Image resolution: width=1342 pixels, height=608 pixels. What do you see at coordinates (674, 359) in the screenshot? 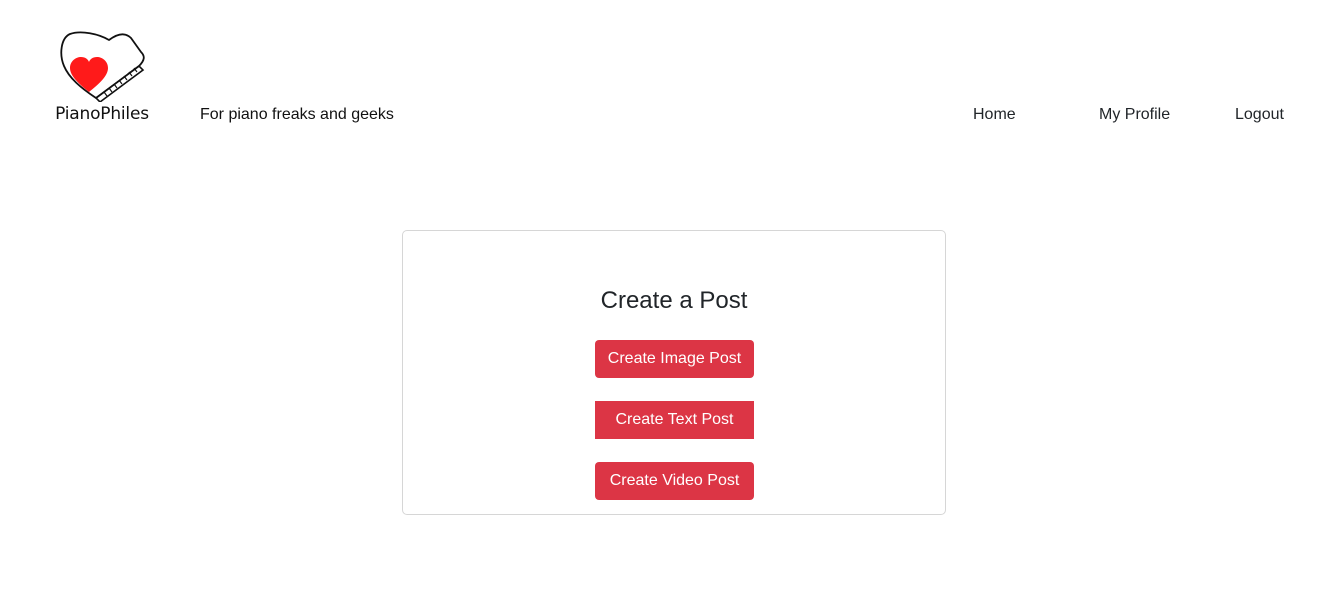
I see `create-image-post-button: Create Image Post` at bounding box center [674, 359].